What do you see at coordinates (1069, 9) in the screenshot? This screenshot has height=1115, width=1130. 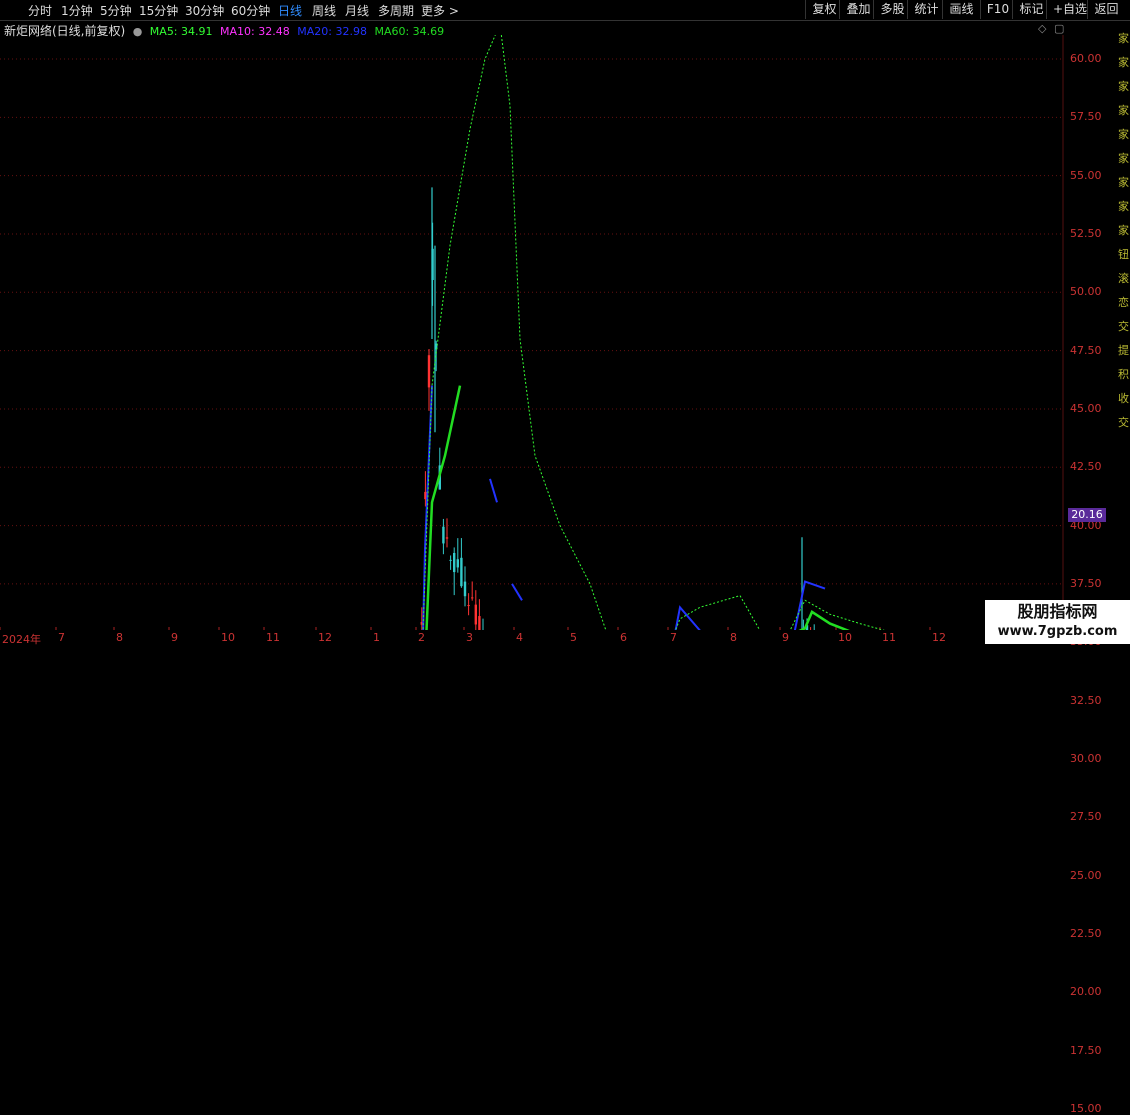 I see `add-watchlist-button: +自选` at bounding box center [1069, 9].